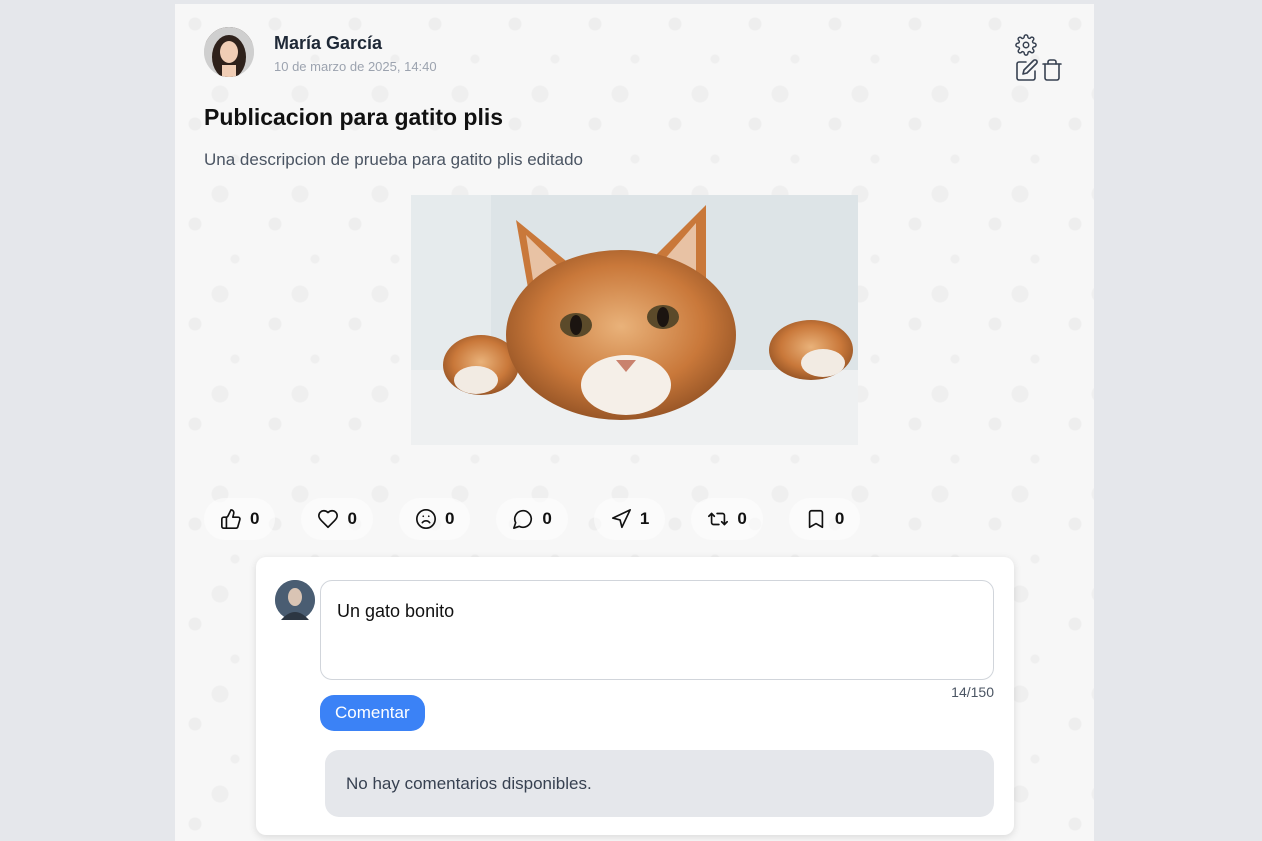 The width and height of the screenshot is (1262, 841). What do you see at coordinates (231, 519) in the screenshot?
I see `thumbs-up-icon` at bounding box center [231, 519].